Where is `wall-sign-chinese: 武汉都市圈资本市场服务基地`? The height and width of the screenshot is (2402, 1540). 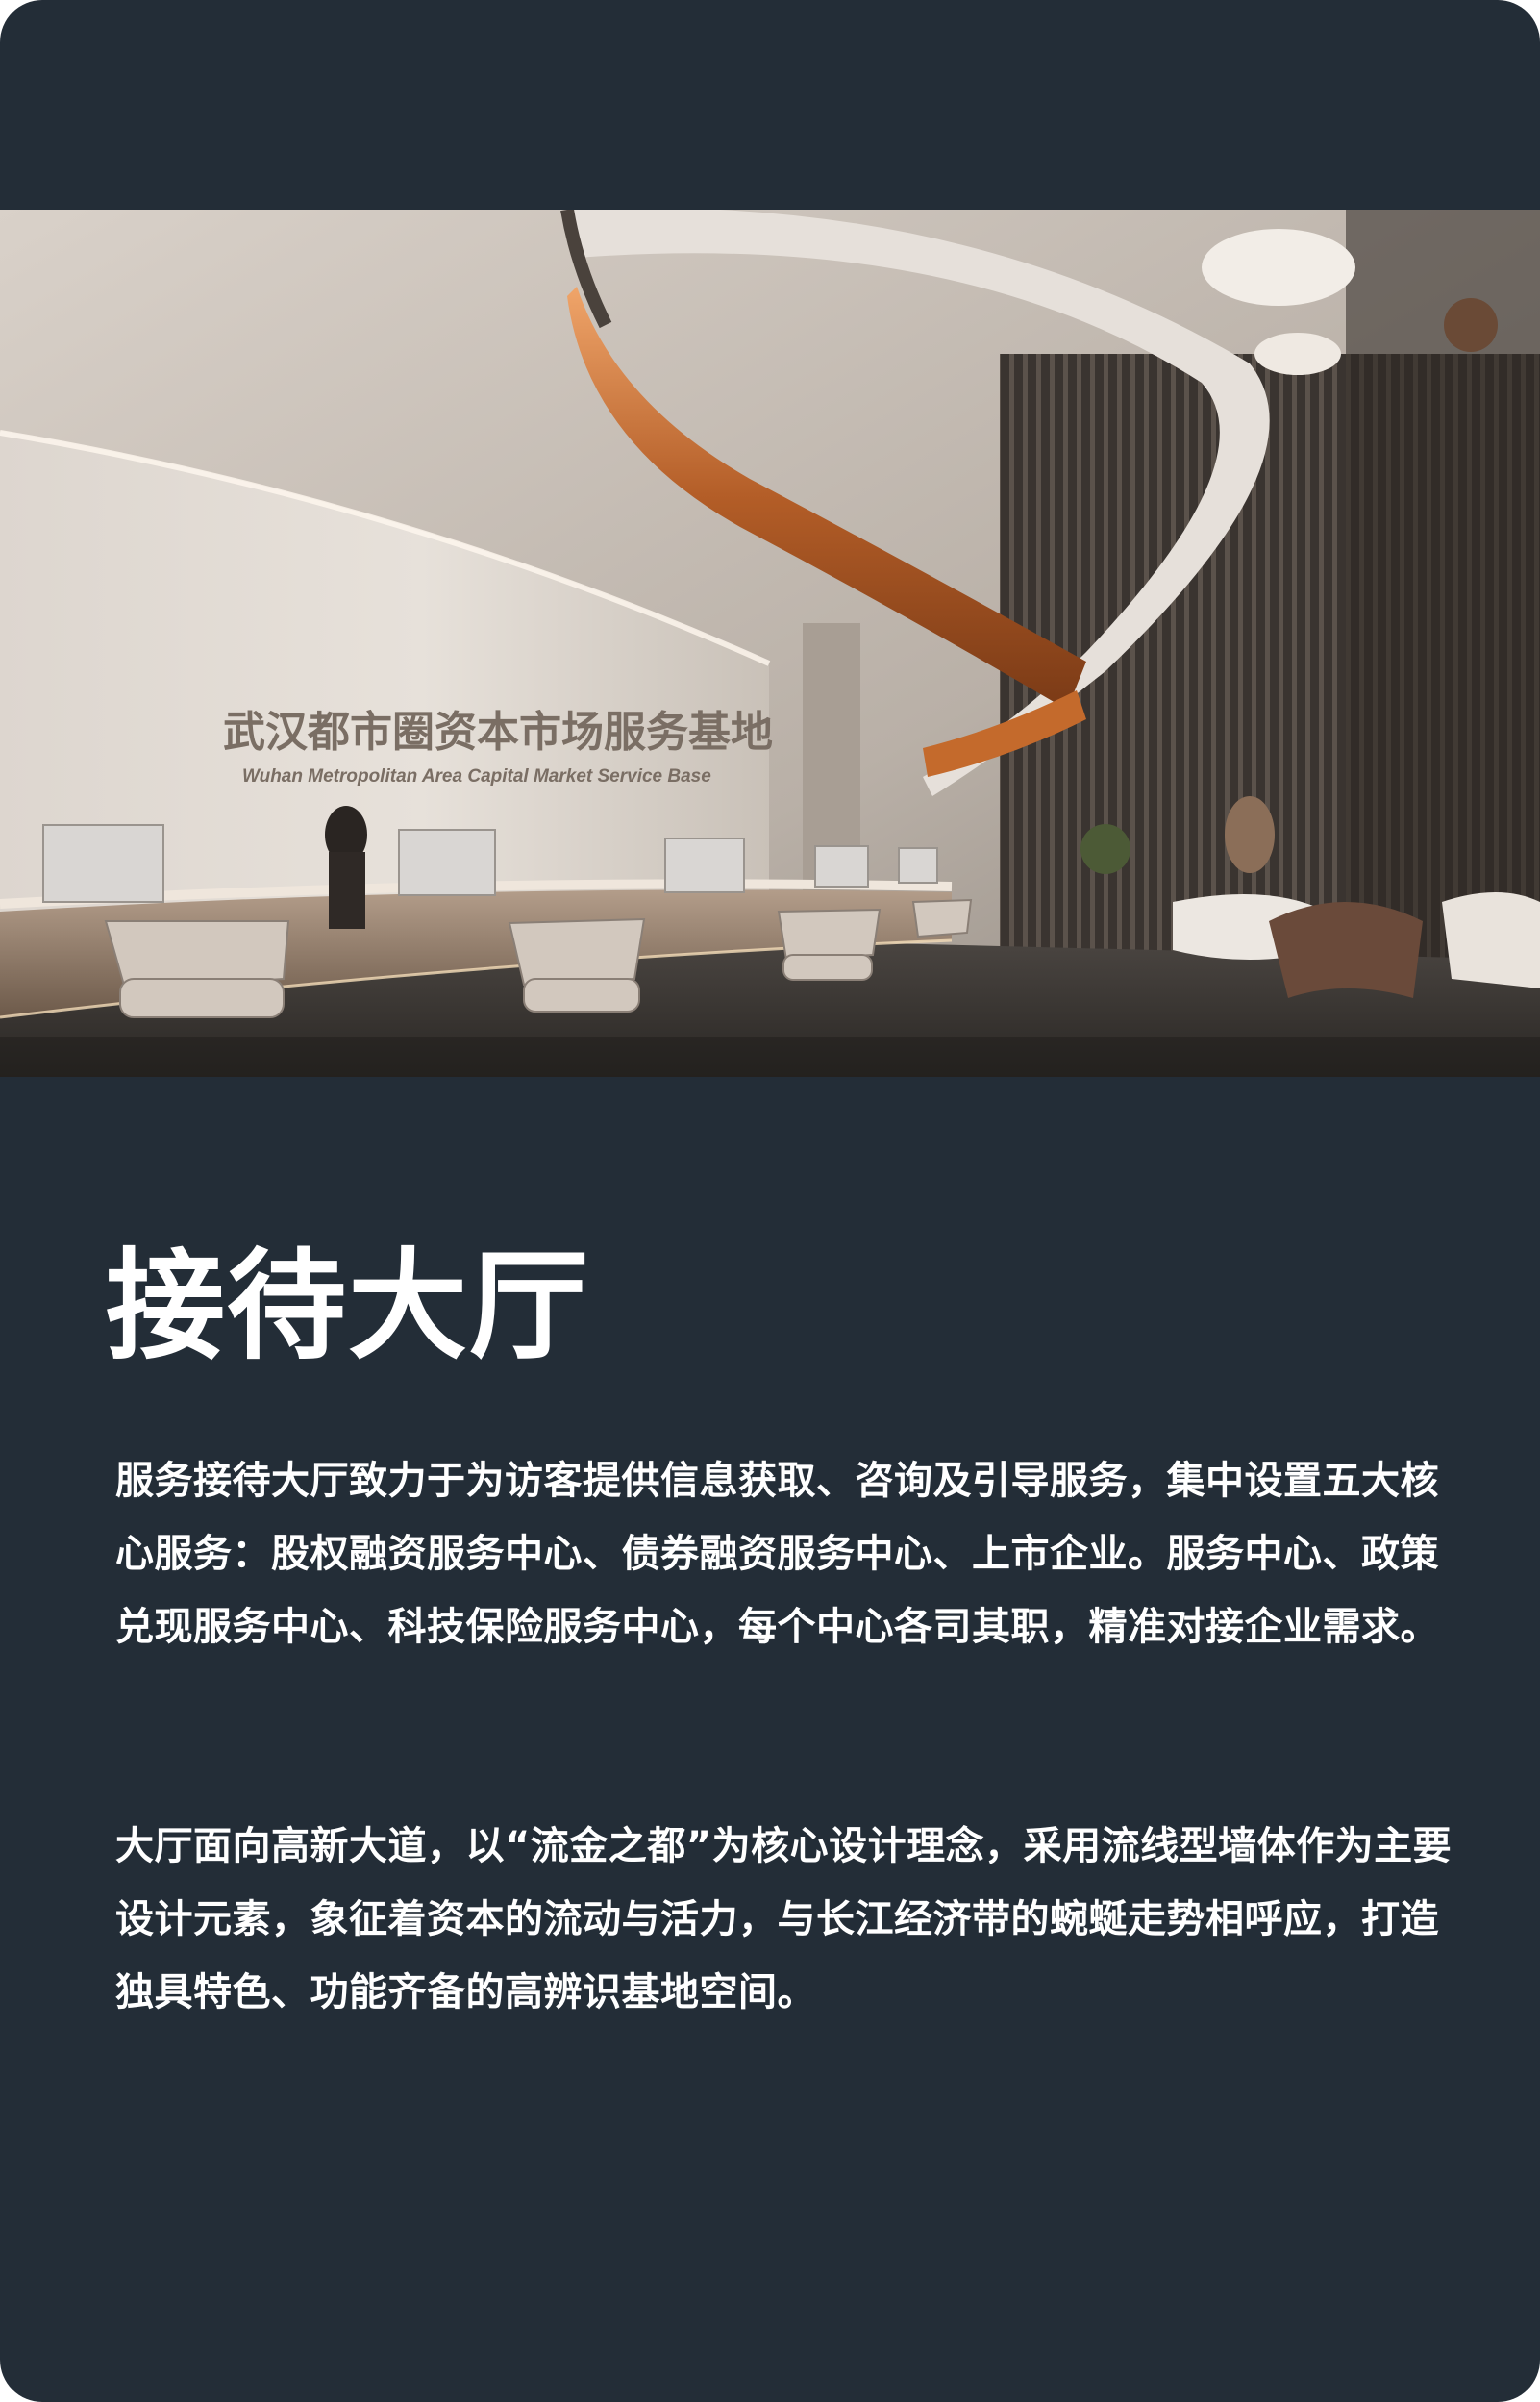 wall-sign-chinese: 武汉都市圈资本市场服务基地 is located at coordinates (498, 732).